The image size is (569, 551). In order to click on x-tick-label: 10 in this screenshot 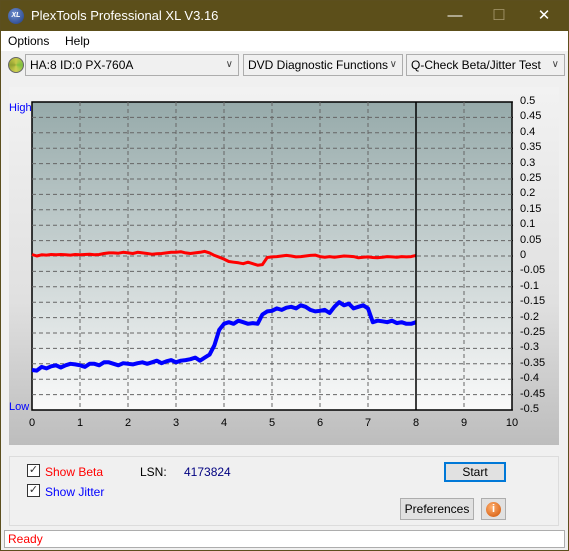, I will do `click(512, 423)`.